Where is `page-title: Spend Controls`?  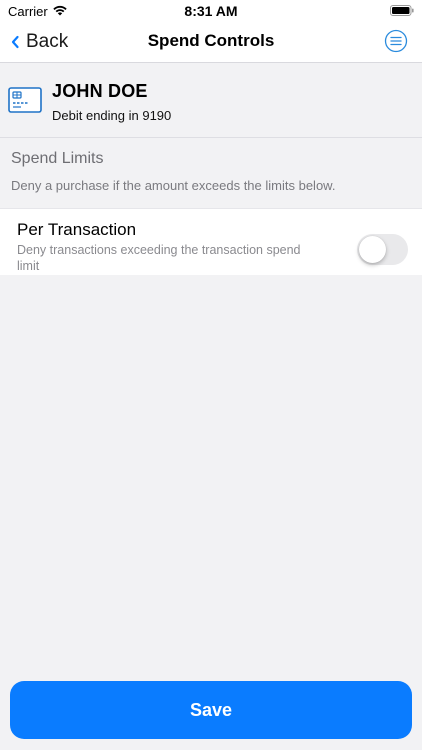 page-title: Spend Controls is located at coordinates (211, 40).